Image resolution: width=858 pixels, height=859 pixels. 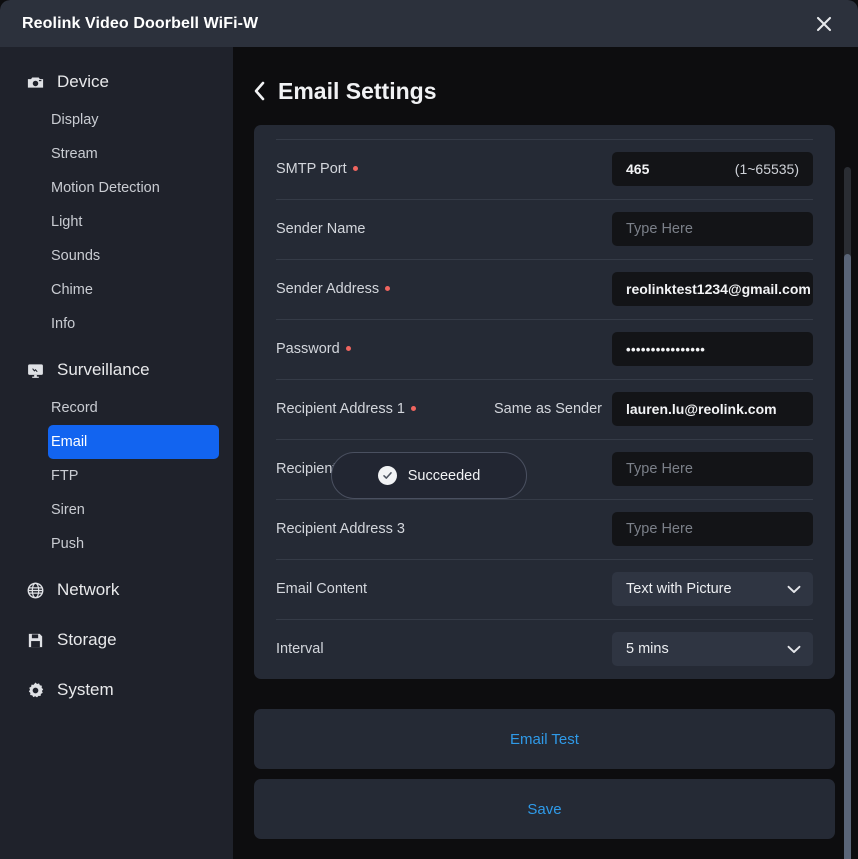 I want to click on form-row-smtp-port: SMTP Port 465 (1~65535), so click(x=544, y=169).